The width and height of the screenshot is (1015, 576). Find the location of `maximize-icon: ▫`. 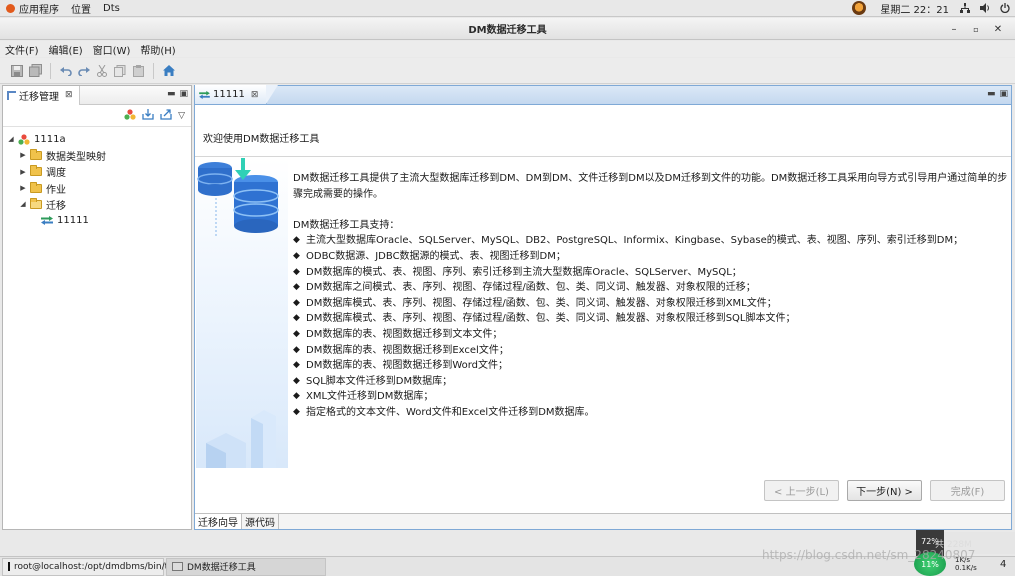

maximize-icon: ▫ is located at coordinates (976, 29).